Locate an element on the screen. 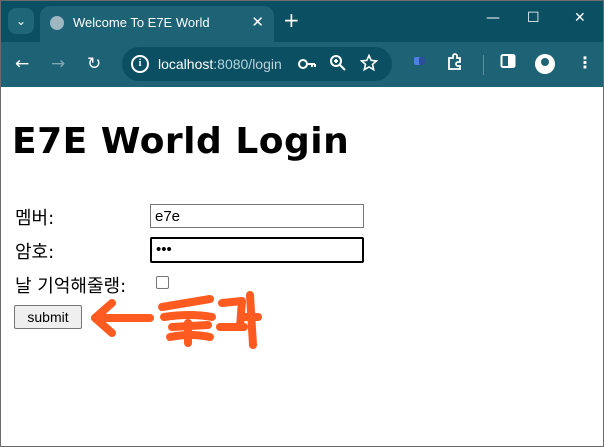 The width and height of the screenshot is (604, 447). star-icon-svg is located at coordinates (369, 62).